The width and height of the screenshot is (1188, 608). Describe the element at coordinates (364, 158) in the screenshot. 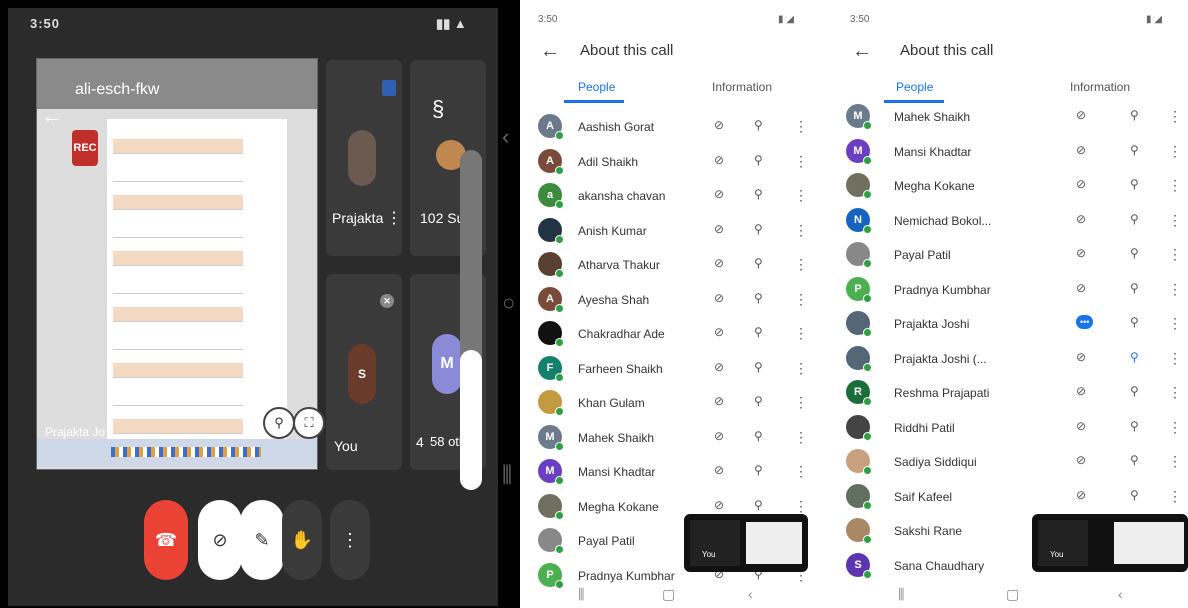

I see `participant-tile: Prajakta ⋮` at that location.